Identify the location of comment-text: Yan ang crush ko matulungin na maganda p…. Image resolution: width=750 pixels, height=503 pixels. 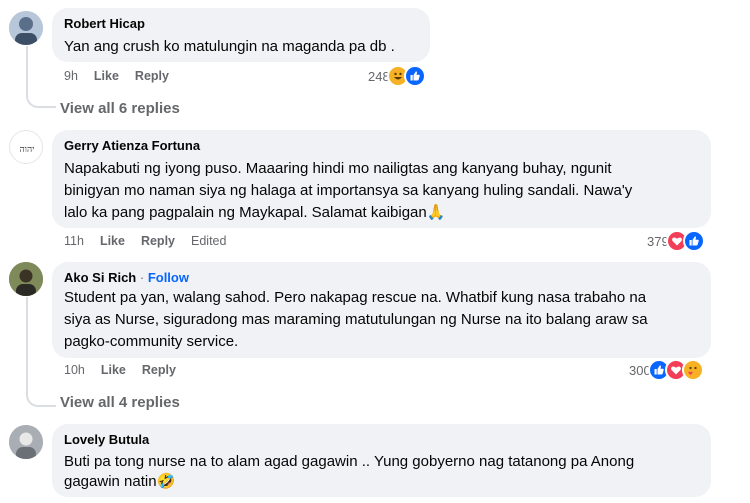
(229, 46).